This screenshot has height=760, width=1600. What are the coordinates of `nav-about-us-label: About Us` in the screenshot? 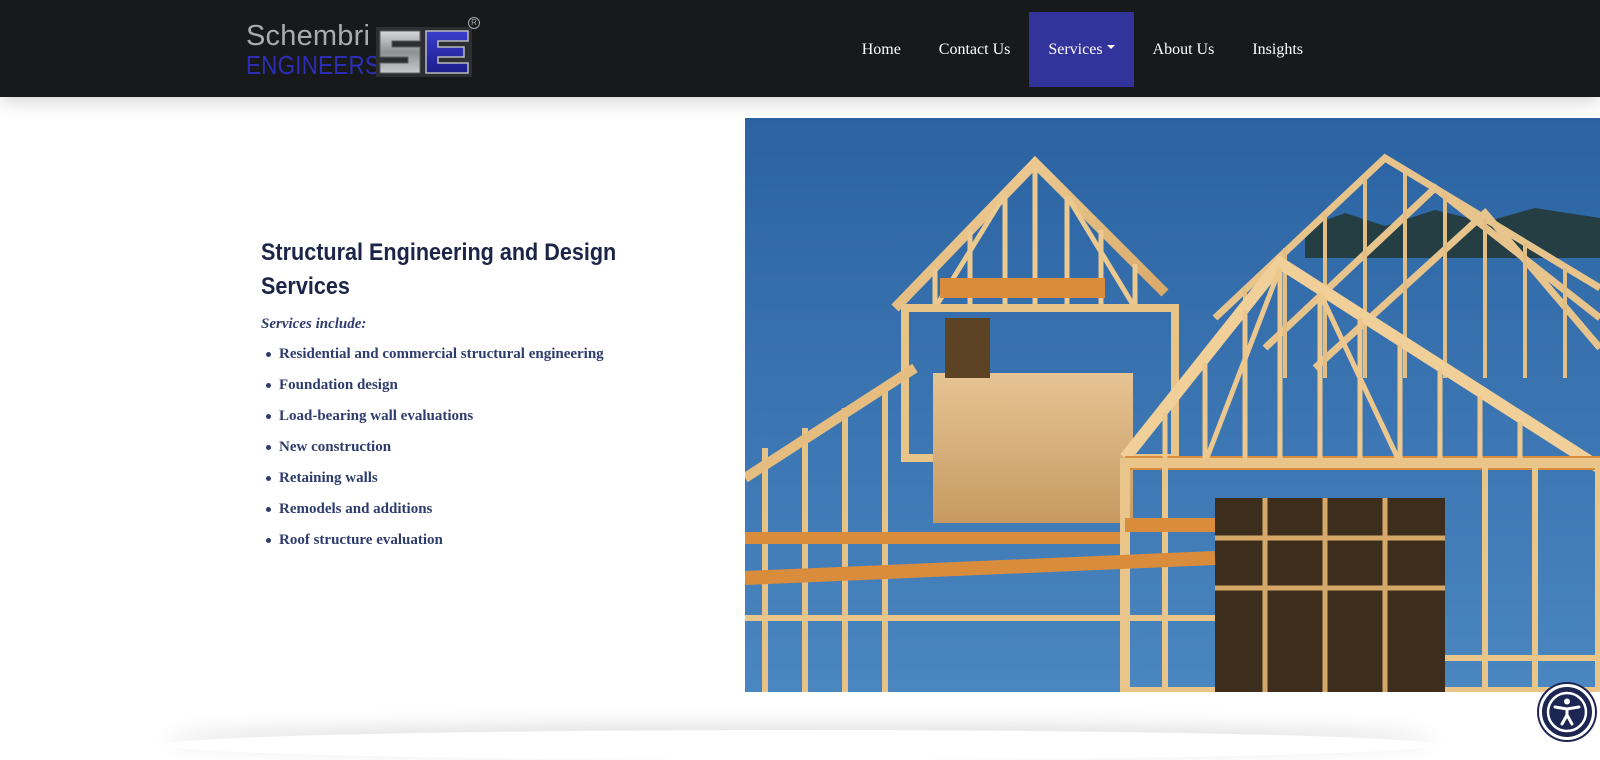 It's located at (1183, 49).